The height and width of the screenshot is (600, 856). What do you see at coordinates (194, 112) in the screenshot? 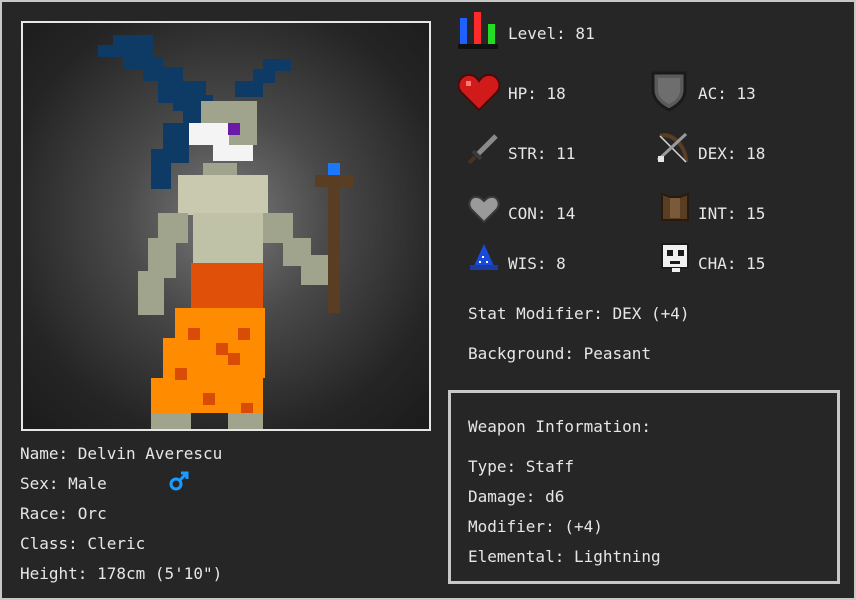
I see `wizard-hat` at bounding box center [194, 112].